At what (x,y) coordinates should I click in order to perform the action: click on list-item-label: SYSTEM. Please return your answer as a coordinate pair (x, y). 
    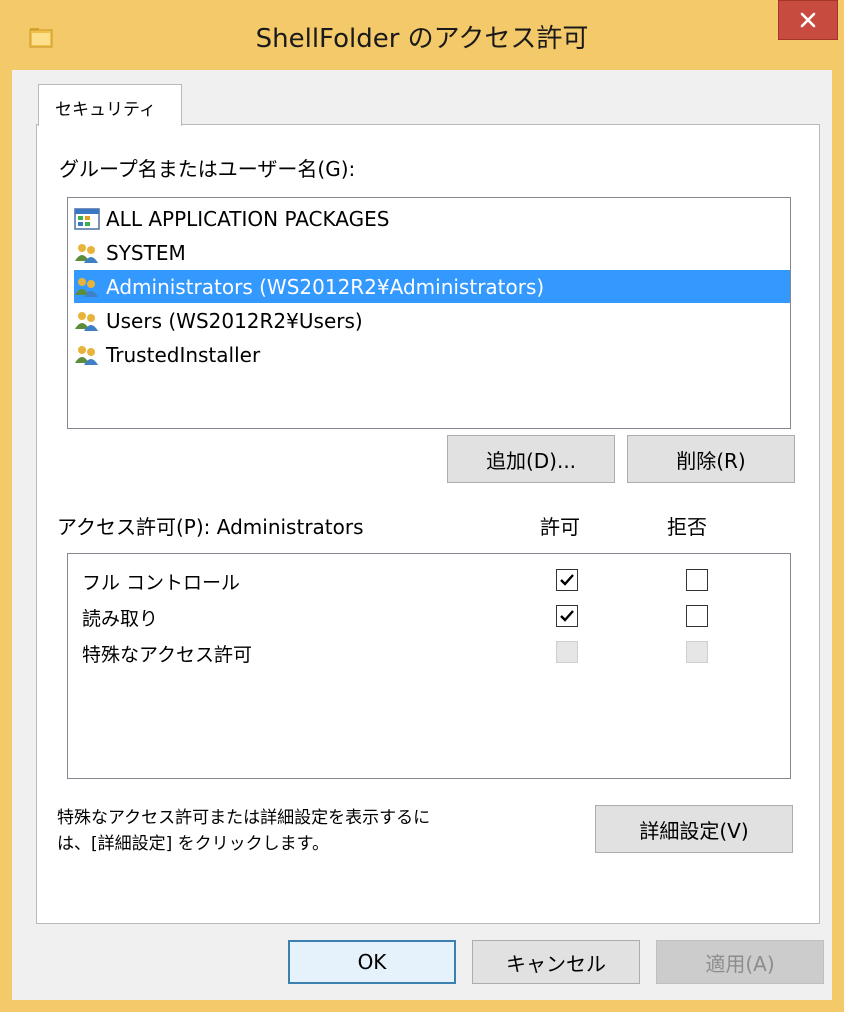
    Looking at the image, I should click on (146, 252).